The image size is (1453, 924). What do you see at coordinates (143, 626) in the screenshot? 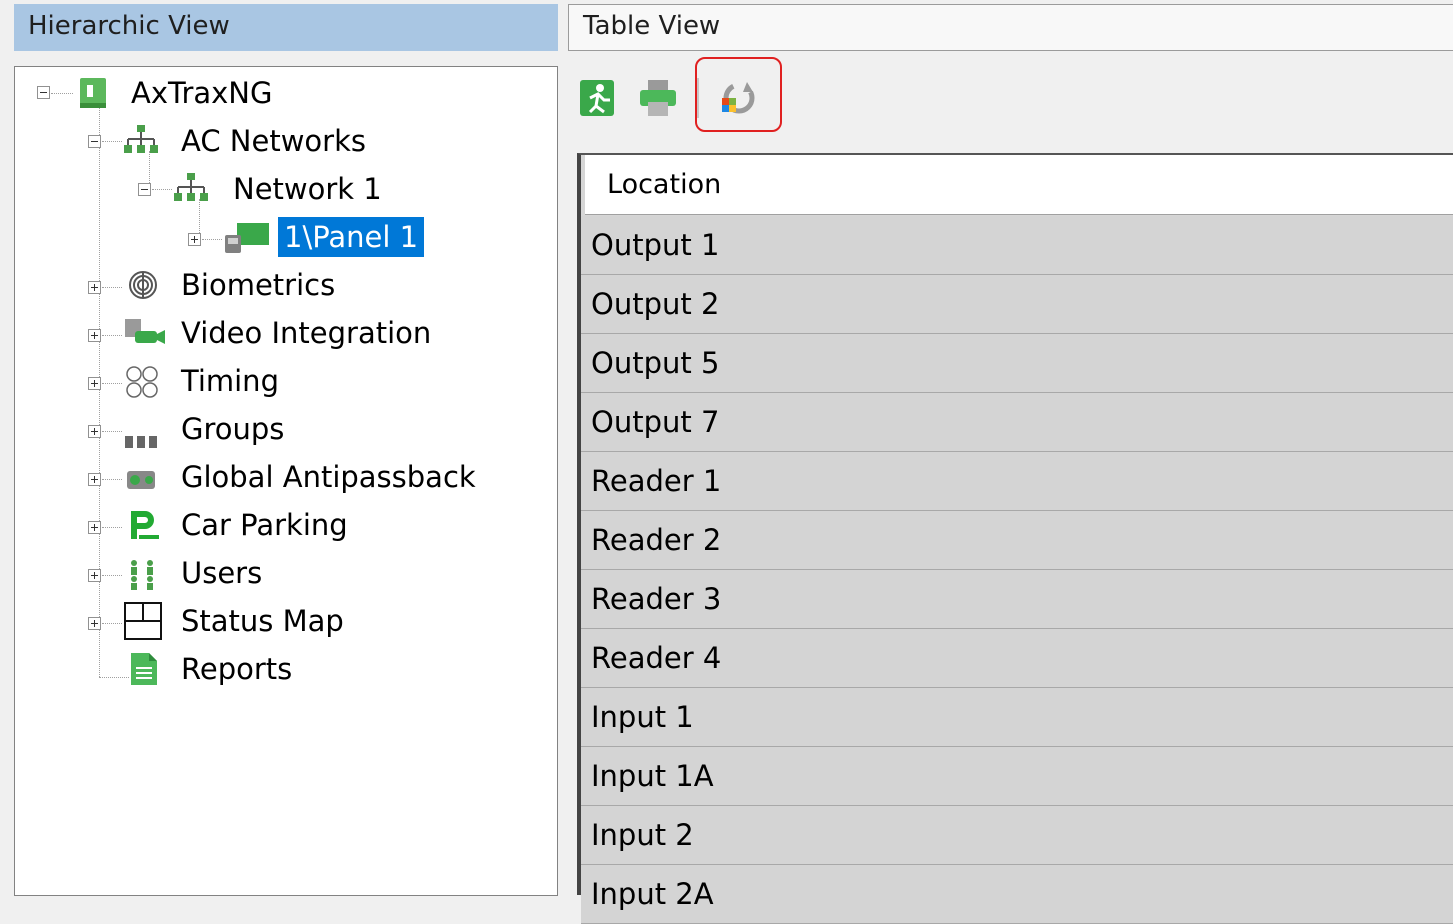
I see `map-icon` at bounding box center [143, 626].